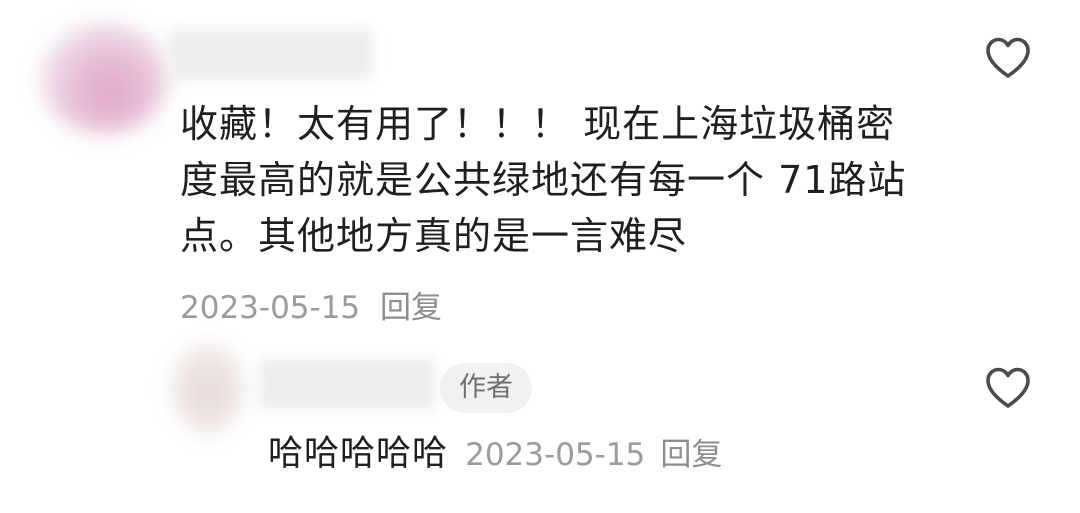 This screenshot has width=1080, height=513. I want to click on reply-avatar, so click(208, 388).